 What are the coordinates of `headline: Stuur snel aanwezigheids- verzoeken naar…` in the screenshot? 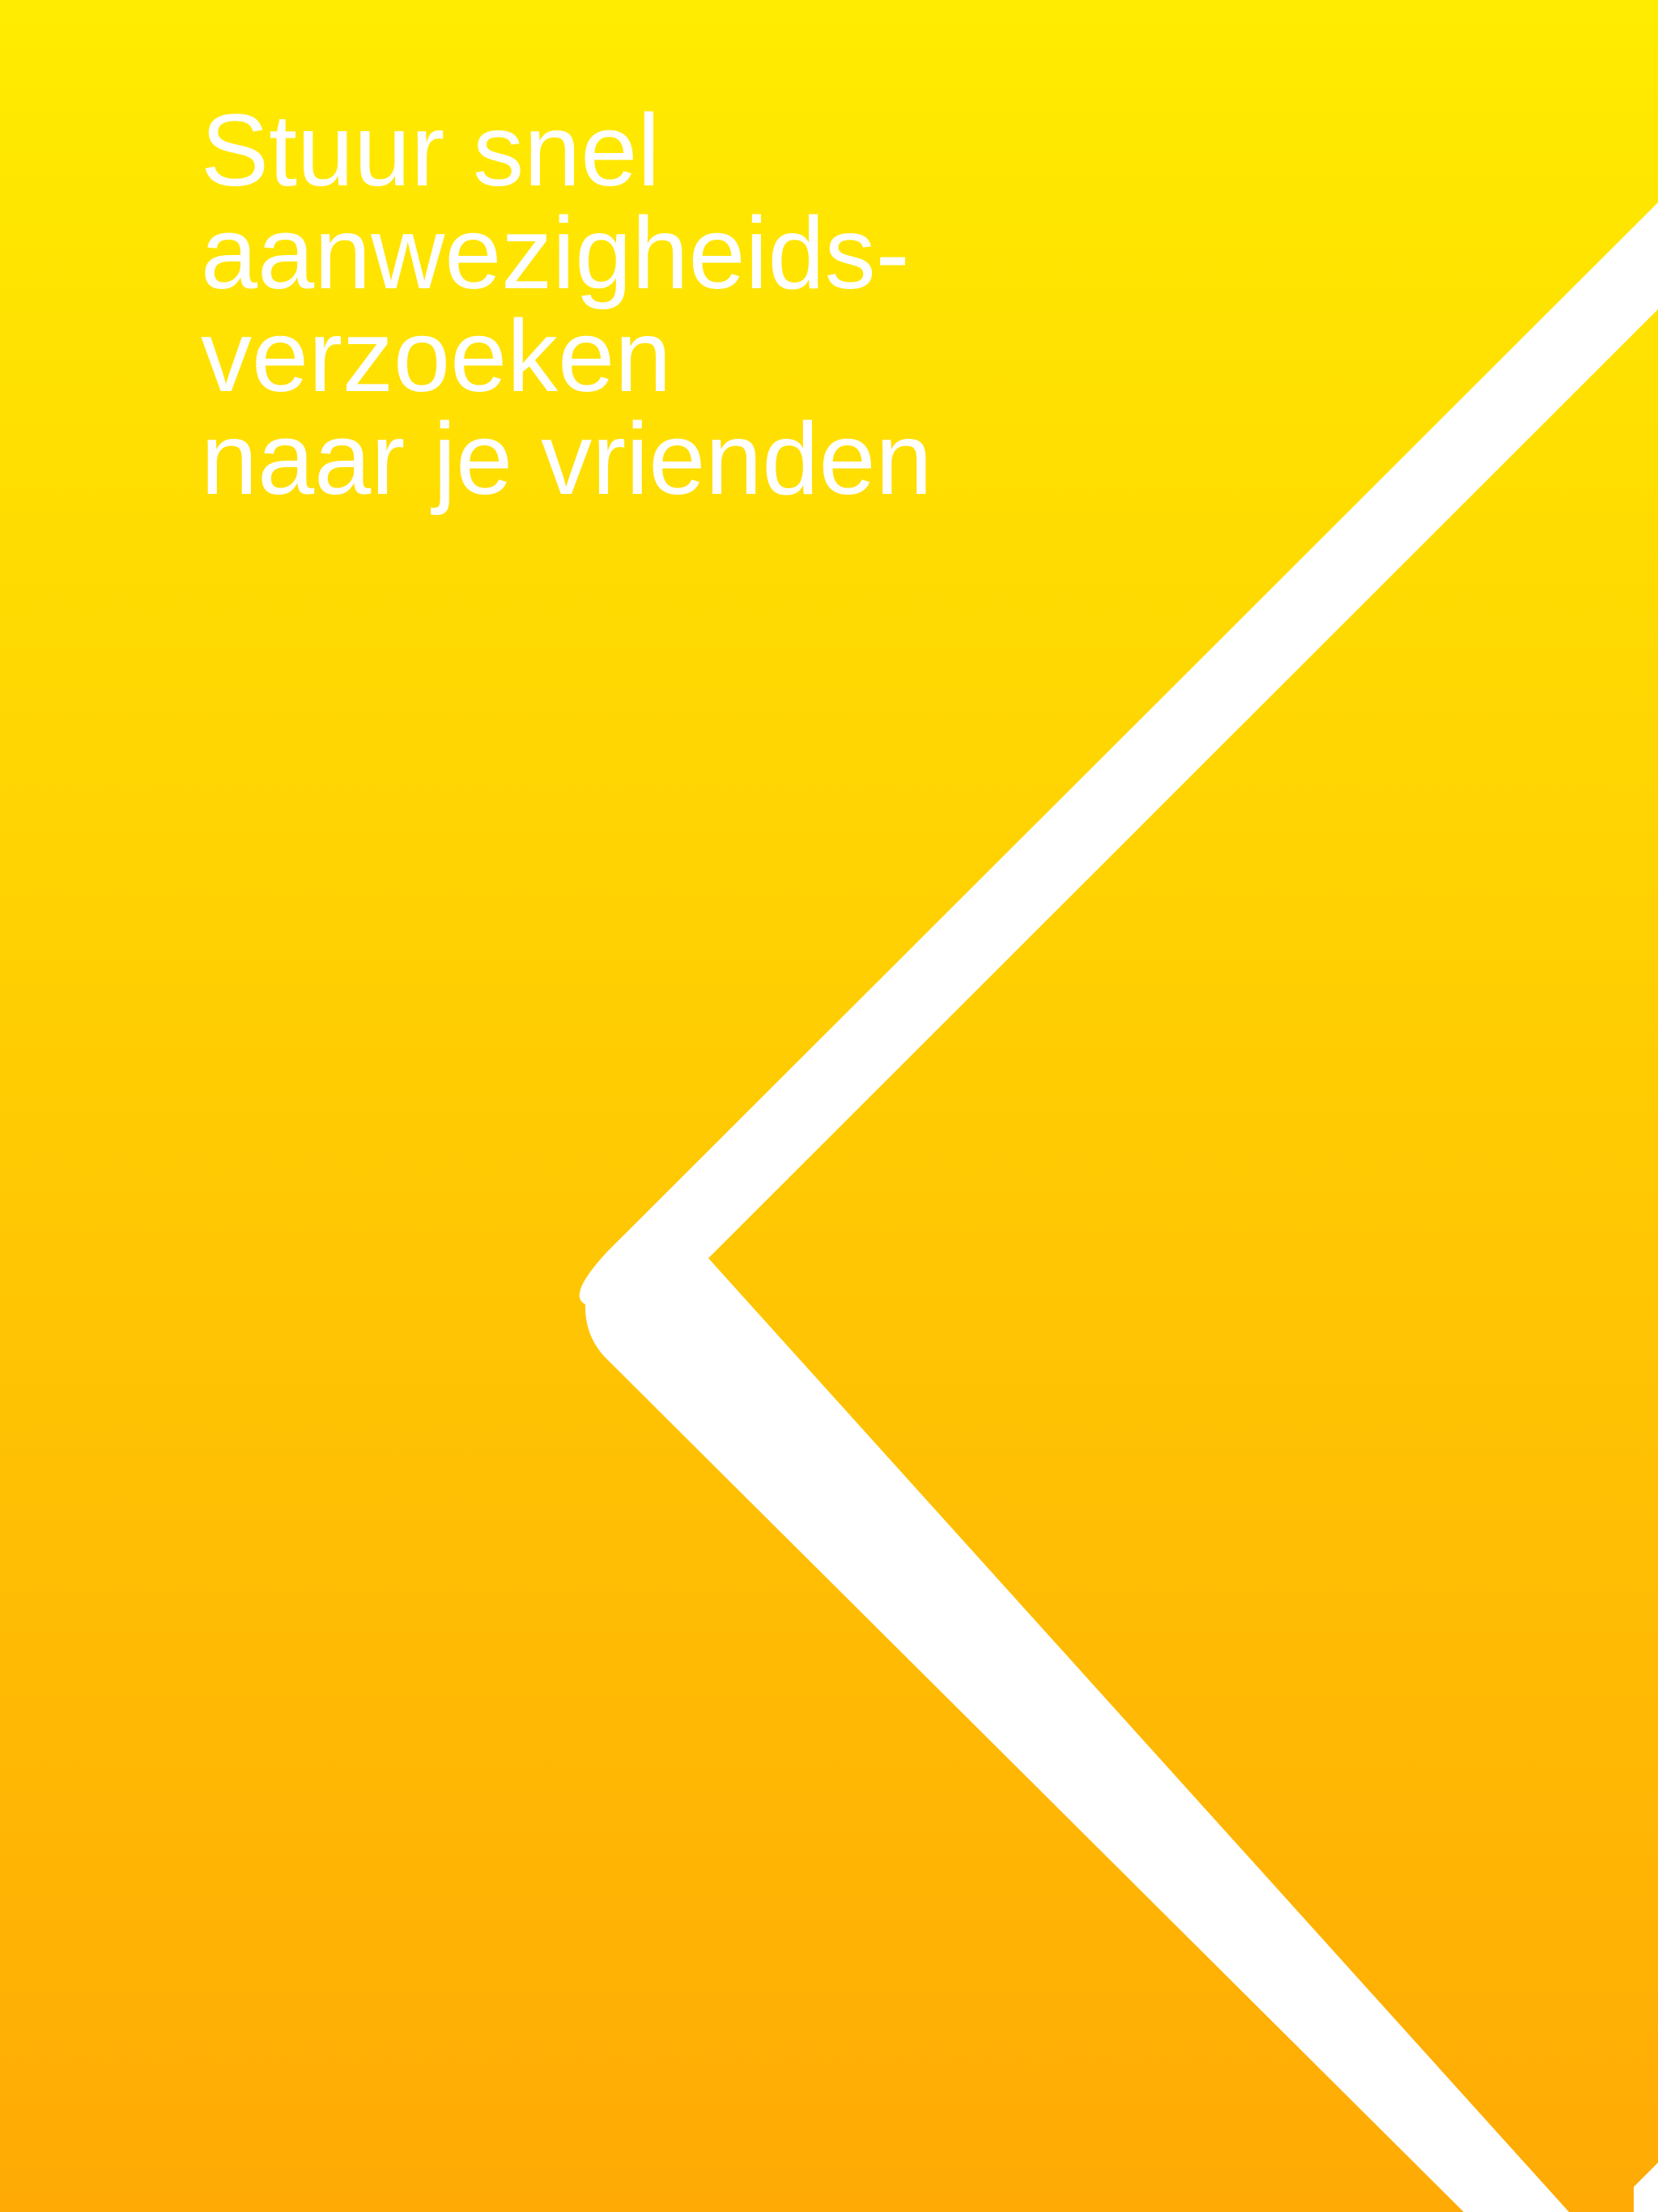 It's located at (686, 305).